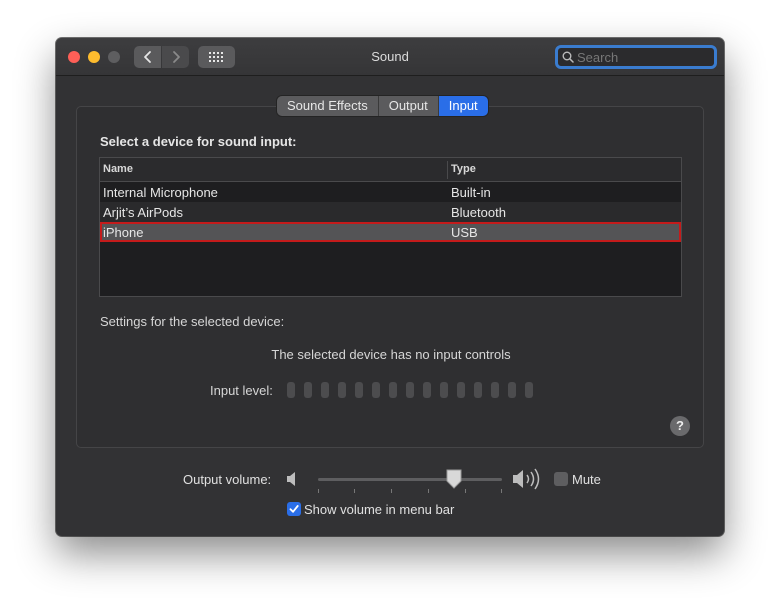 The width and height of the screenshot is (780, 610). I want to click on tab-bar: Sound Effects Output Input, so click(382, 106).